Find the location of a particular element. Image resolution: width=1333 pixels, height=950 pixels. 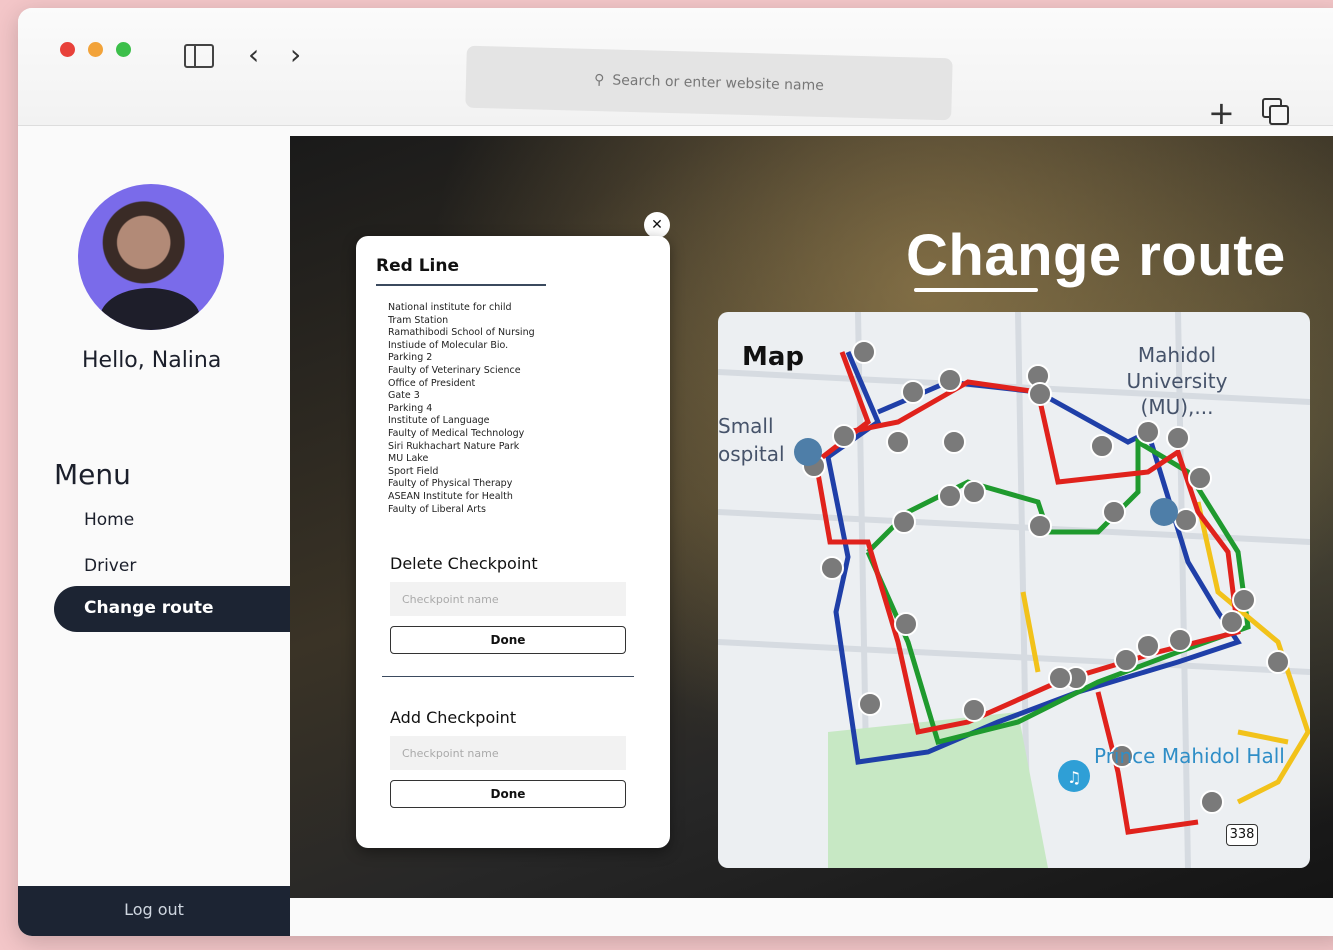

close-panel-button: ✕ is located at coordinates (657, 225).